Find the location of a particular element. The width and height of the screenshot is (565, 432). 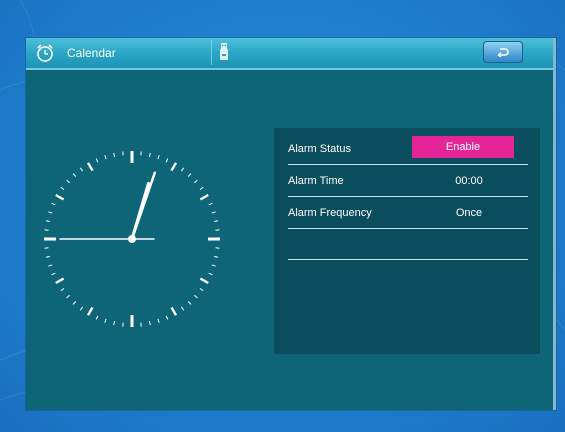

header-divider is located at coordinates (211, 52).